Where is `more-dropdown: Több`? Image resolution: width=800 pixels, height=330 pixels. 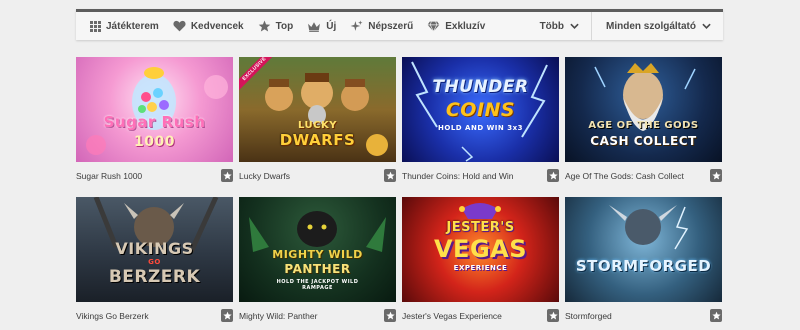
more-dropdown: Több is located at coordinates (565, 26).